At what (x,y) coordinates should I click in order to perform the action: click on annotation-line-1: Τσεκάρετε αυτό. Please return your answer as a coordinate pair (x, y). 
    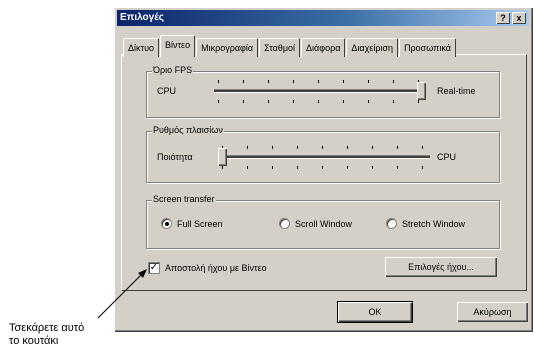
    Looking at the image, I should click on (47, 328).